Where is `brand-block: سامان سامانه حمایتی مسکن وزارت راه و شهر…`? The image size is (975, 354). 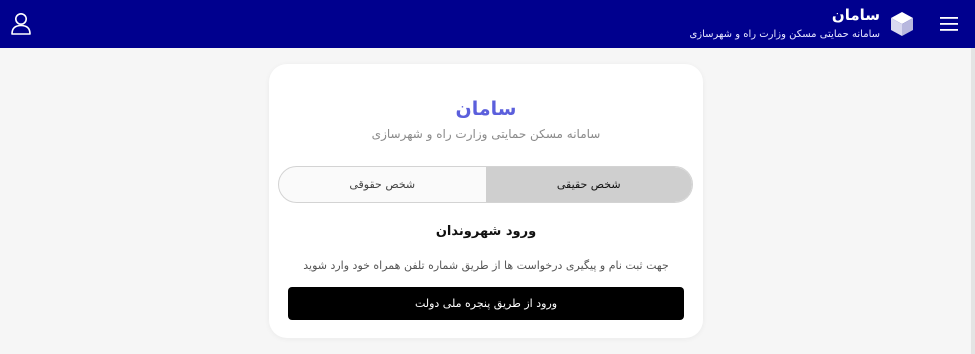
brand-block: سامان سامانه حمایتی مسکن وزارت راه و شهر… is located at coordinates (784, 23).